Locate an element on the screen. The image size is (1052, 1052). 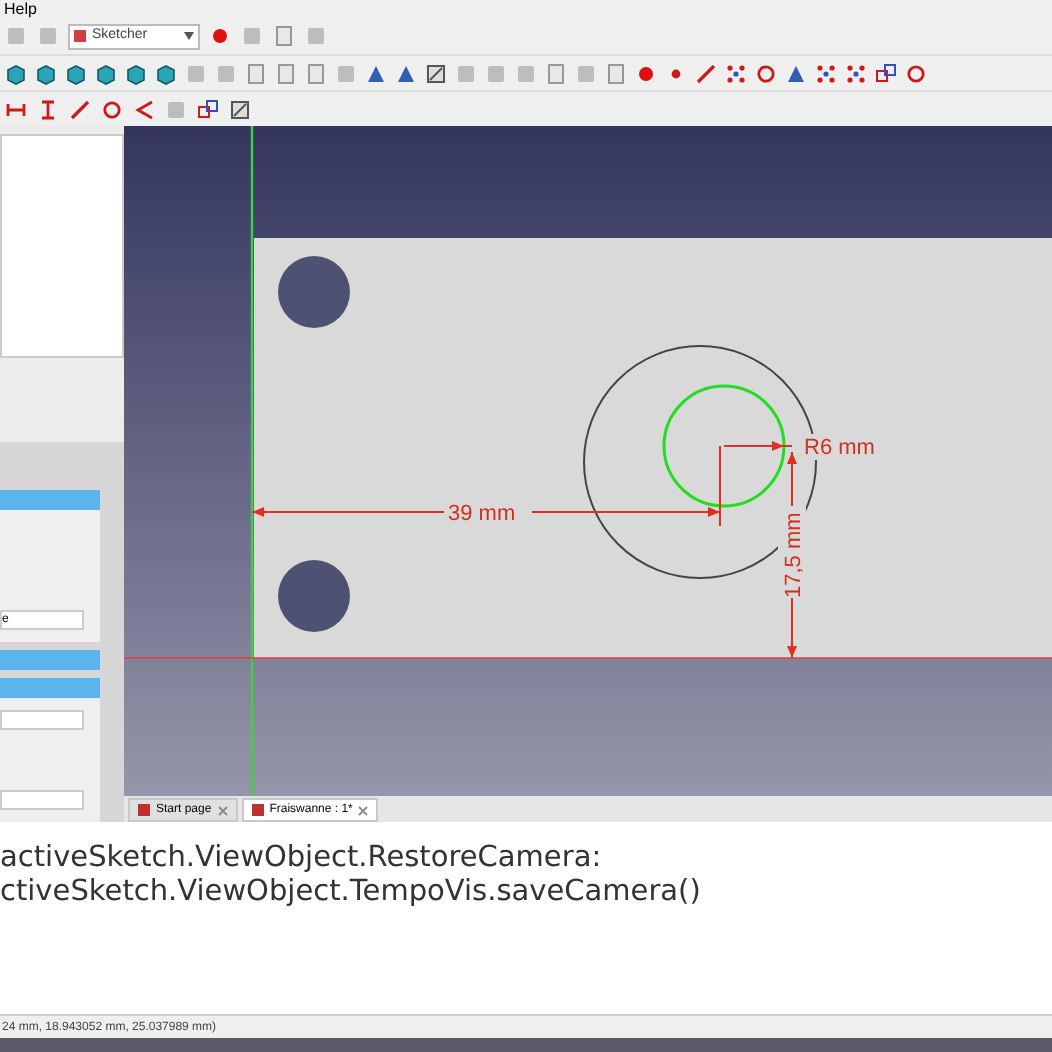
caret-icon is located at coordinates (189, 36).